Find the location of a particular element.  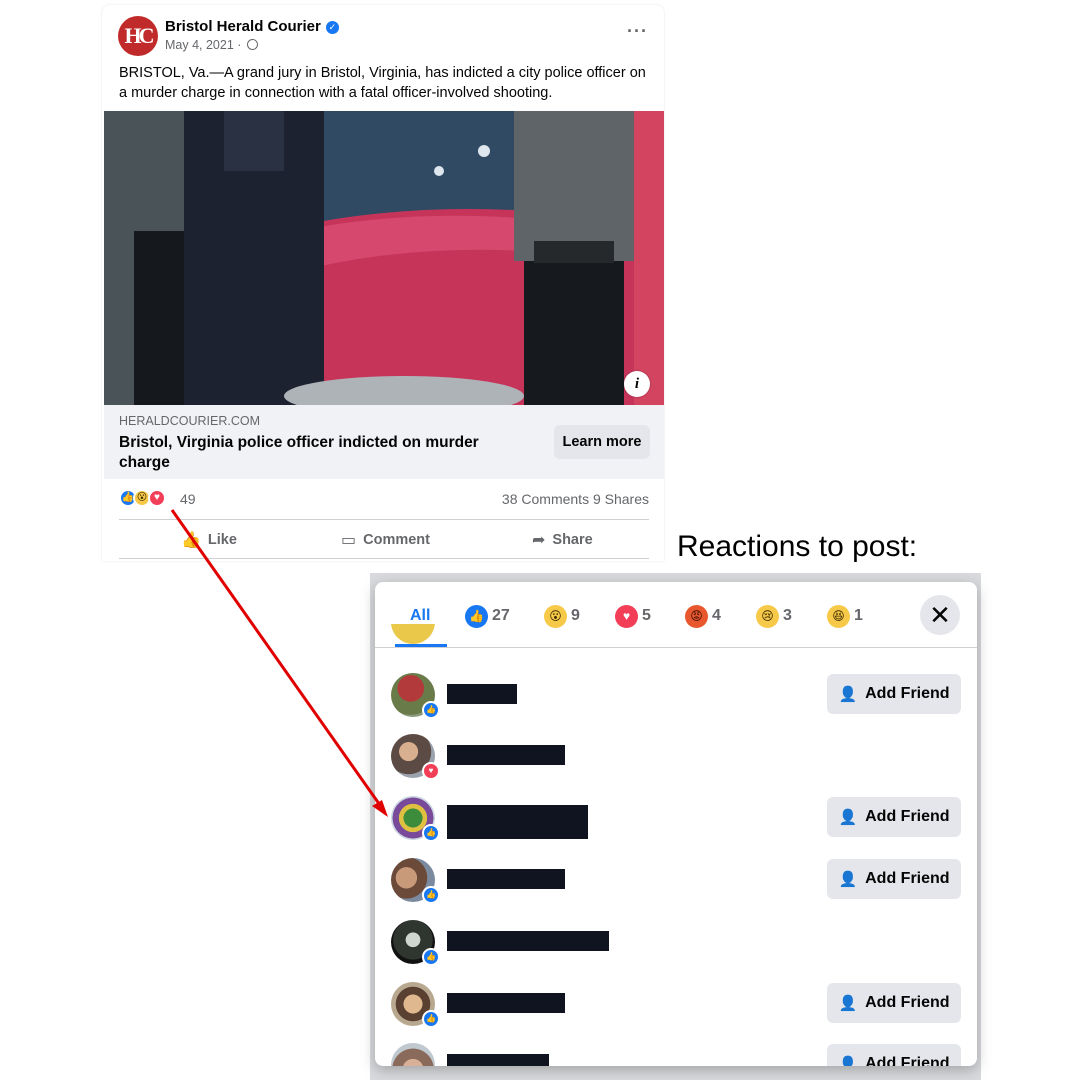

link-domain: HERALDCOURIER.COM is located at coordinates (189, 421).